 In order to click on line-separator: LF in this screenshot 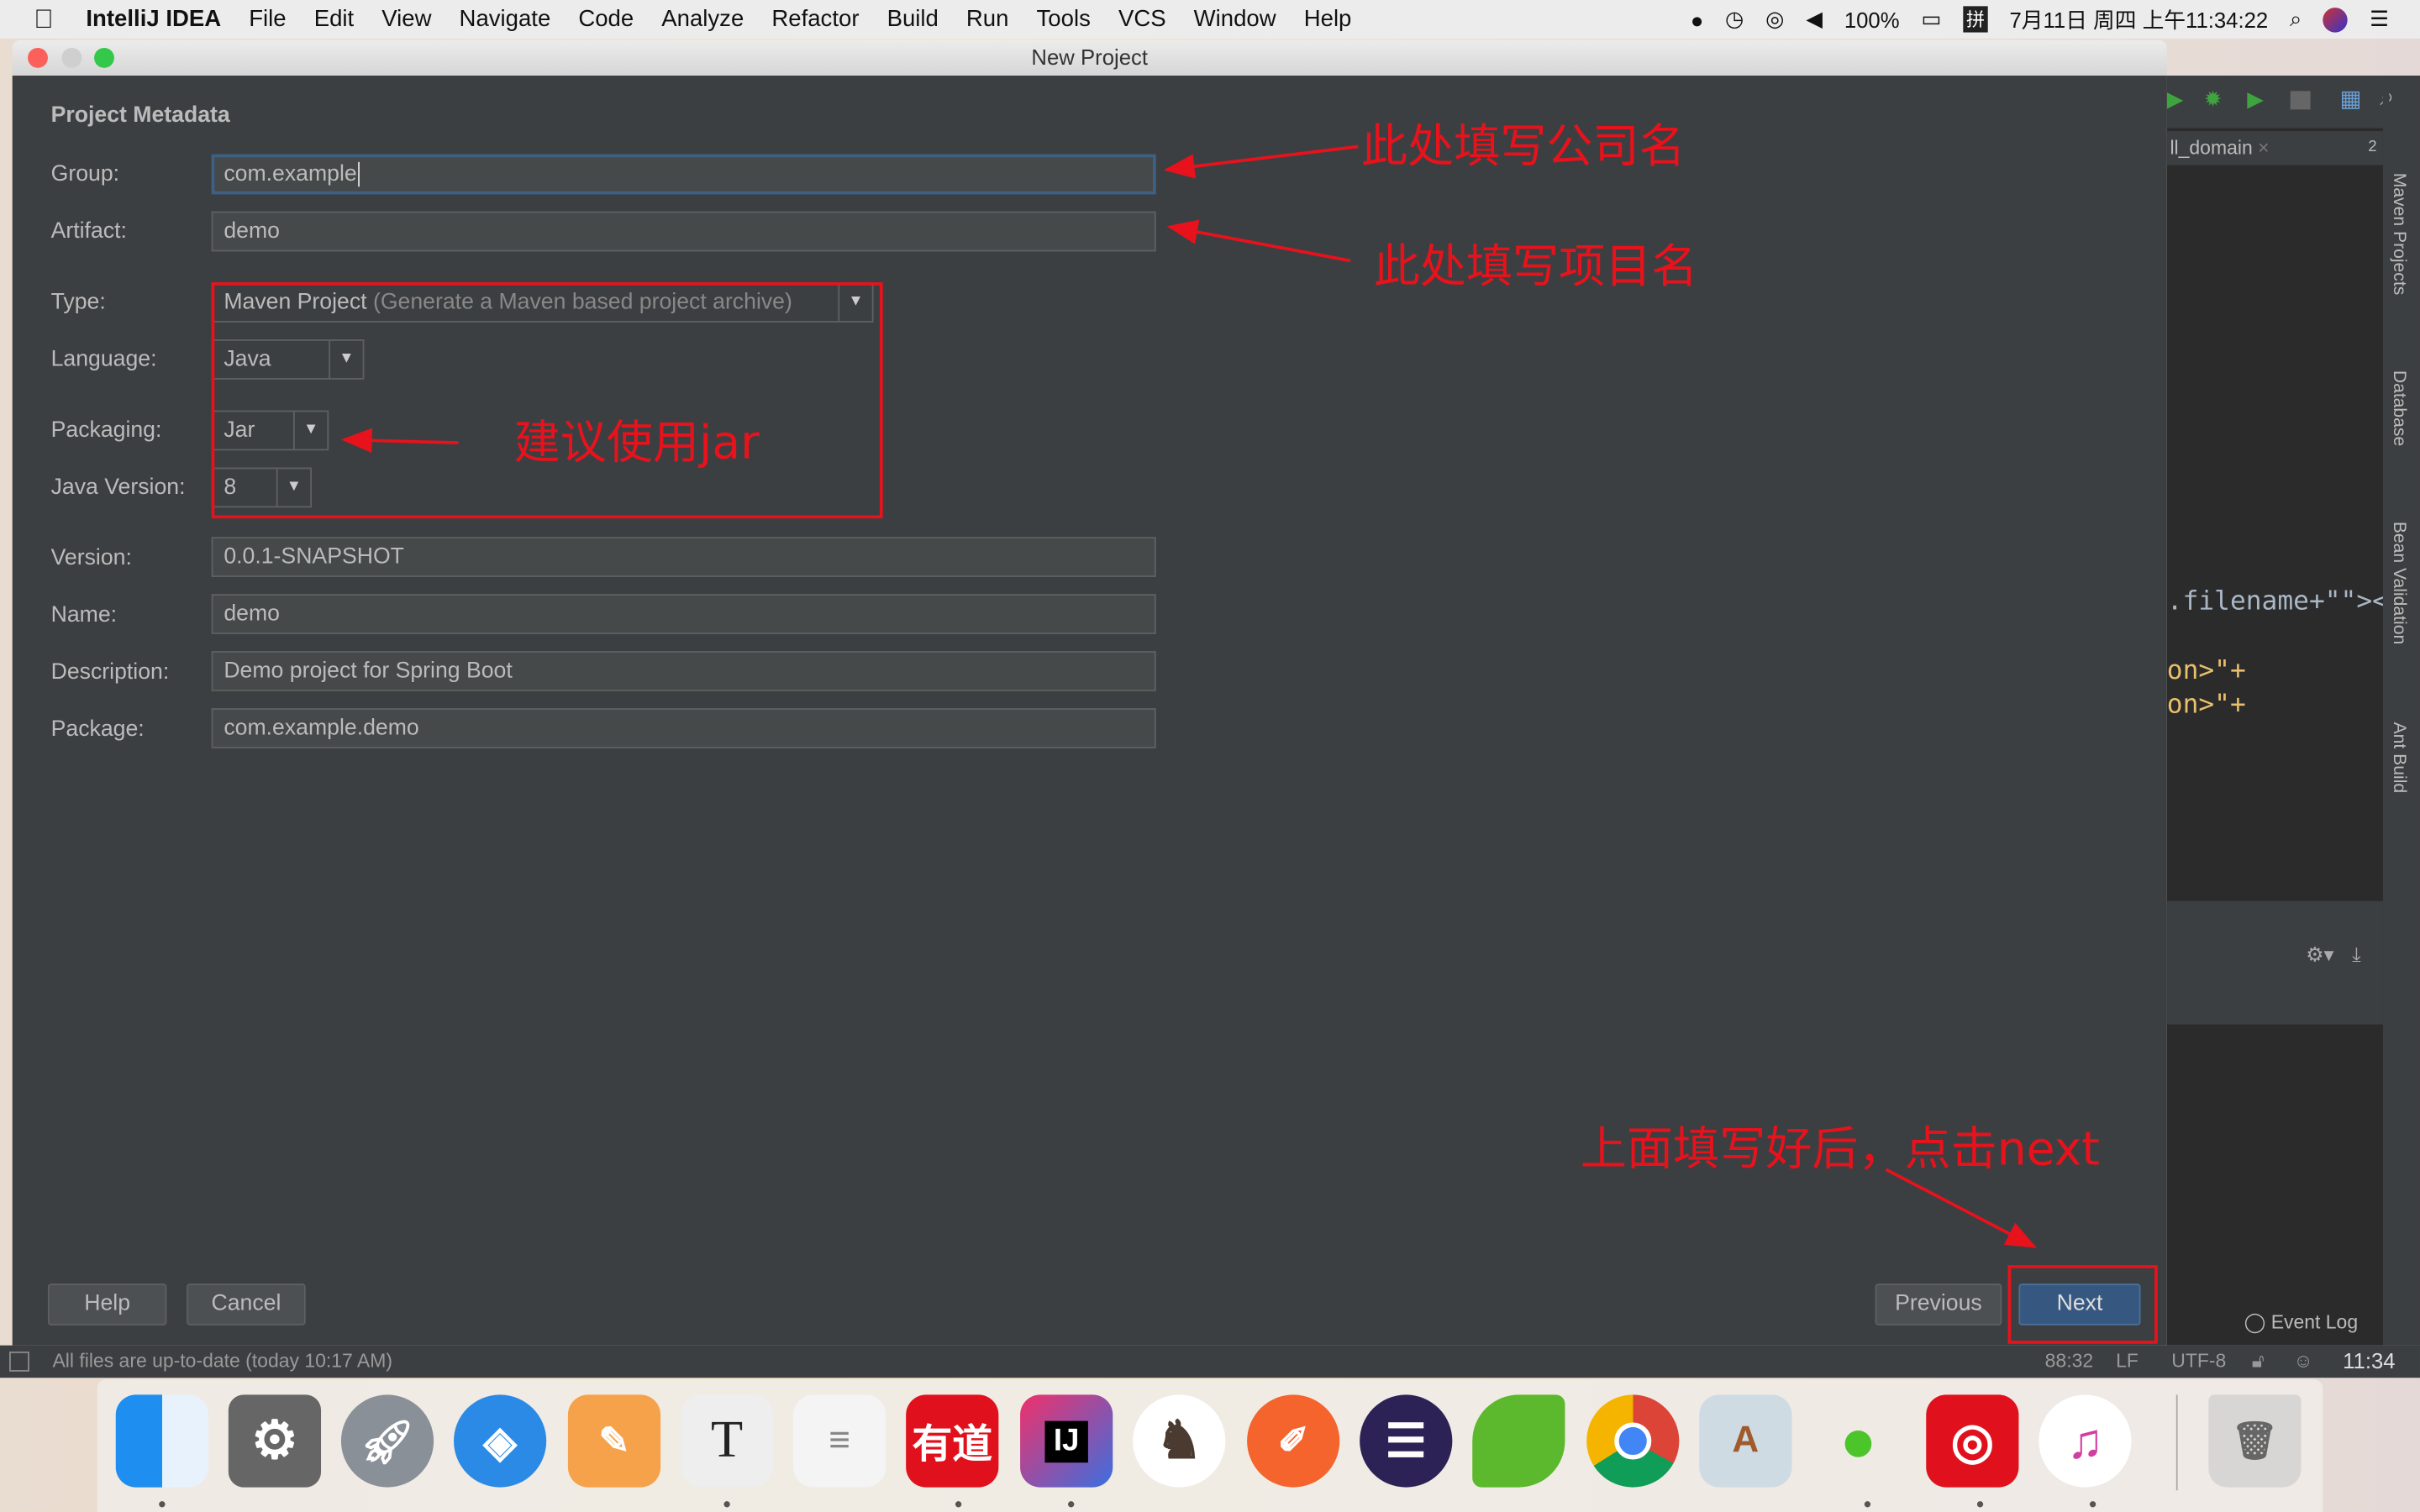, I will do `click(2127, 1362)`.